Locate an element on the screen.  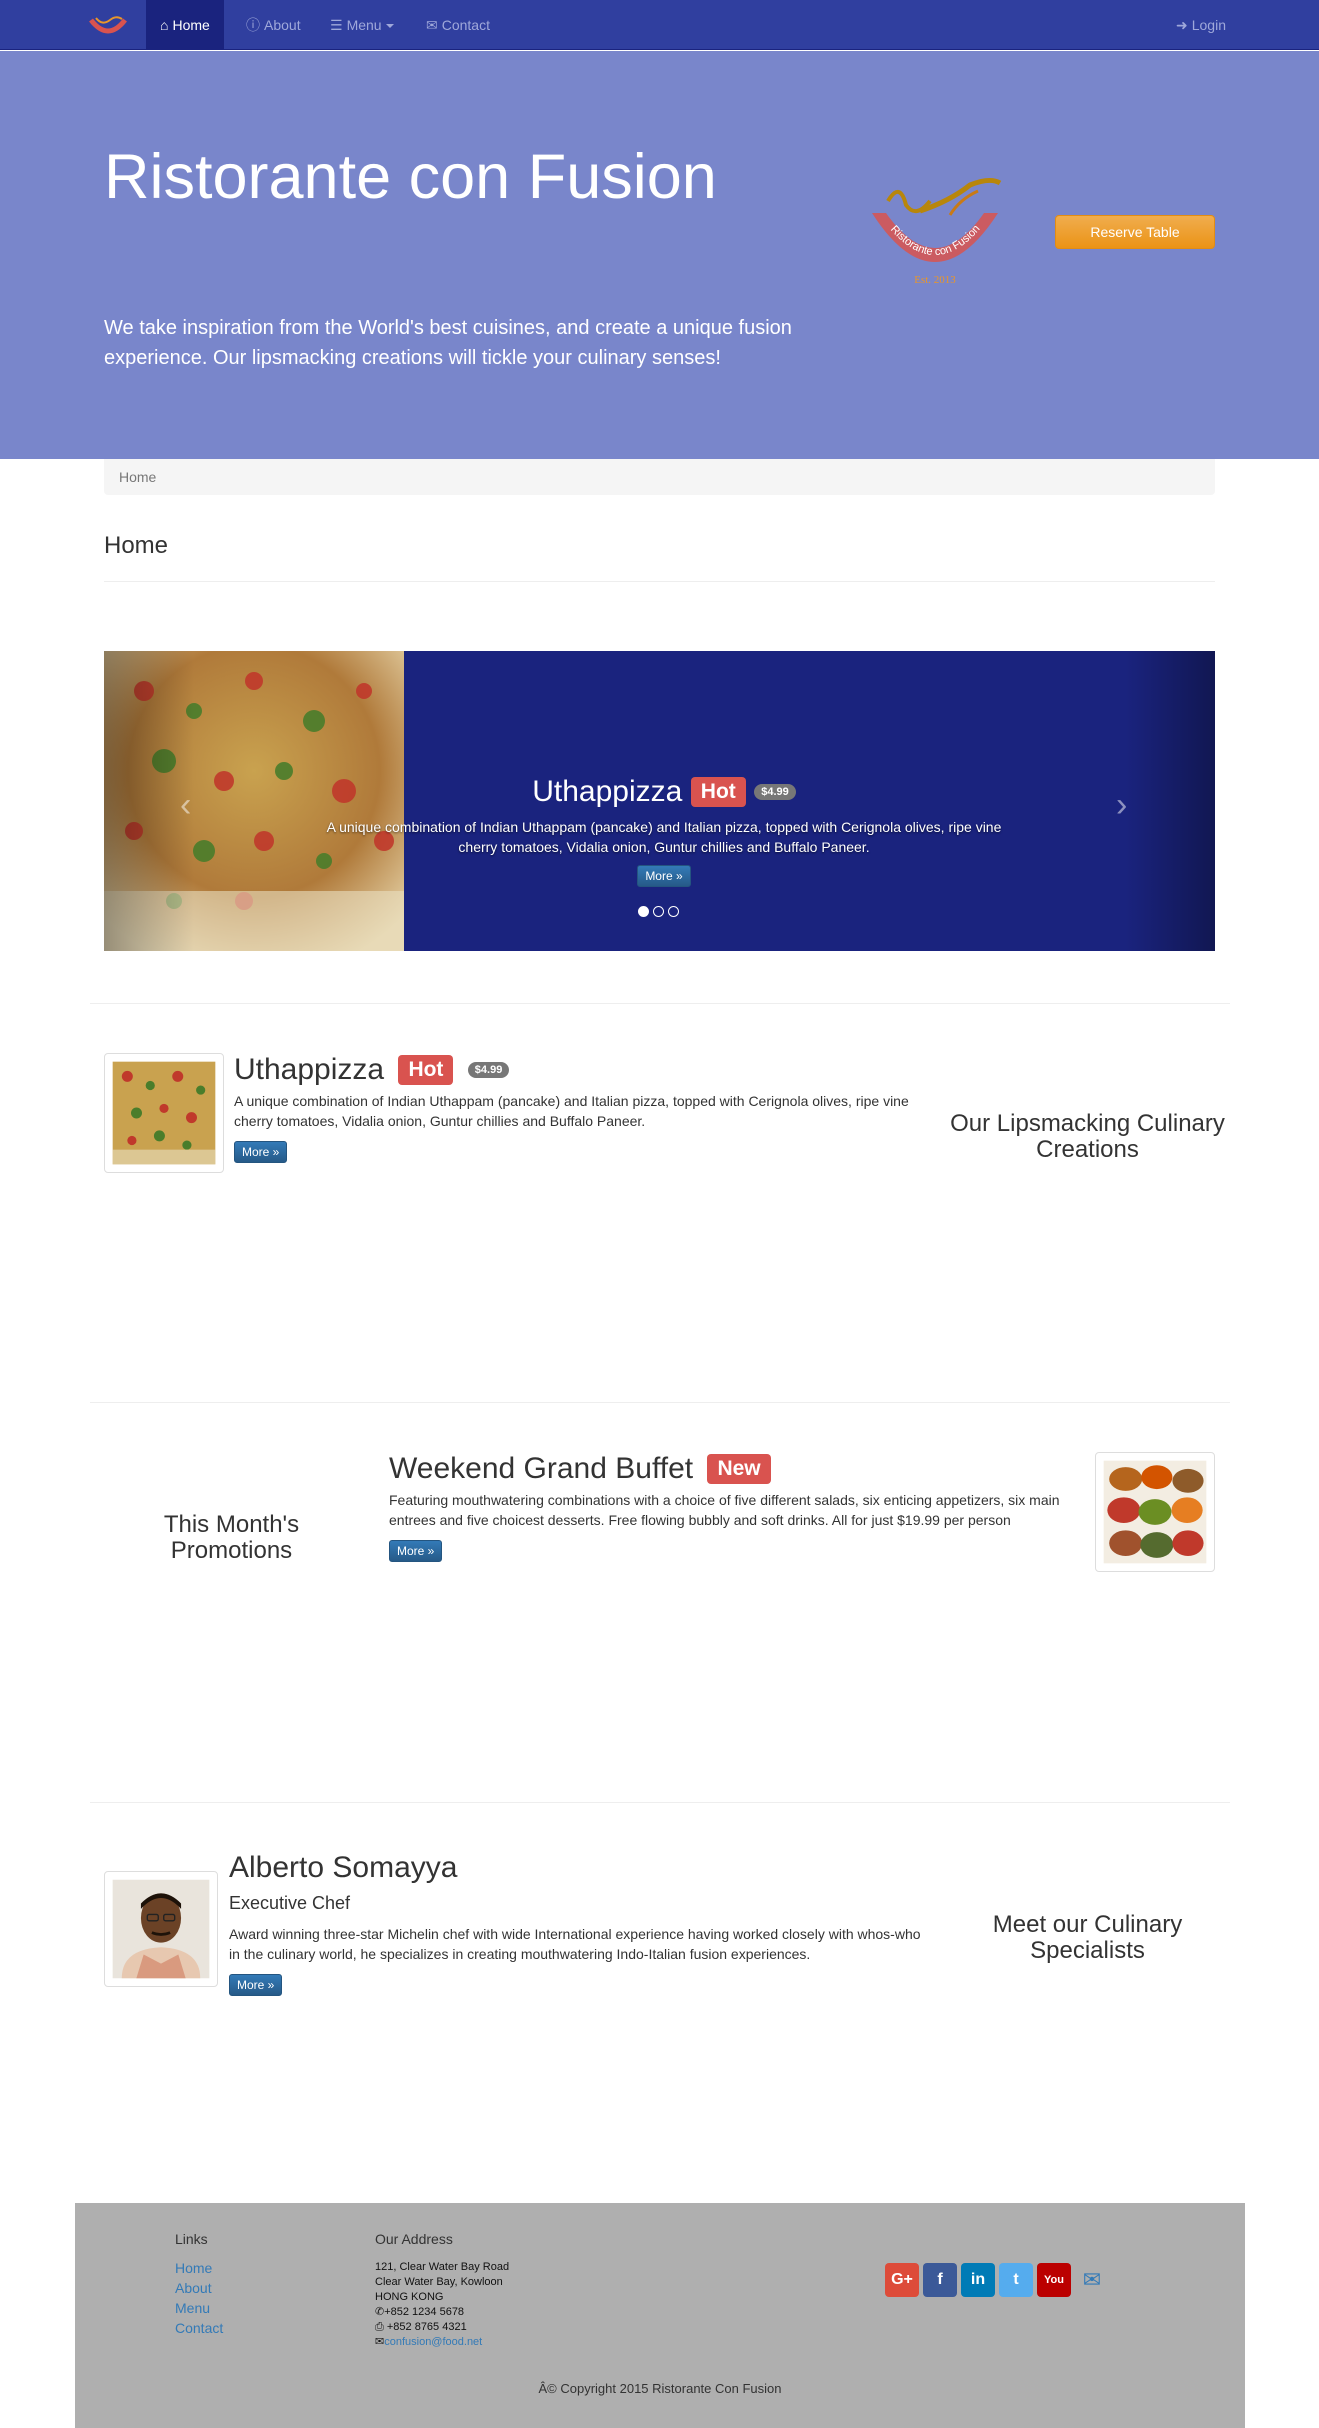
brand-logo is located at coordinates (108, 26).